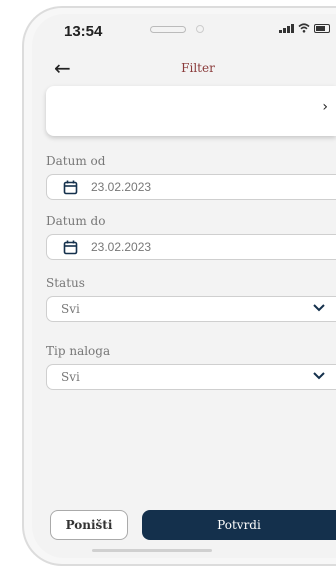 The image size is (336, 574). What do you see at coordinates (89, 525) in the screenshot?
I see `cancel-button: Poništi` at bounding box center [89, 525].